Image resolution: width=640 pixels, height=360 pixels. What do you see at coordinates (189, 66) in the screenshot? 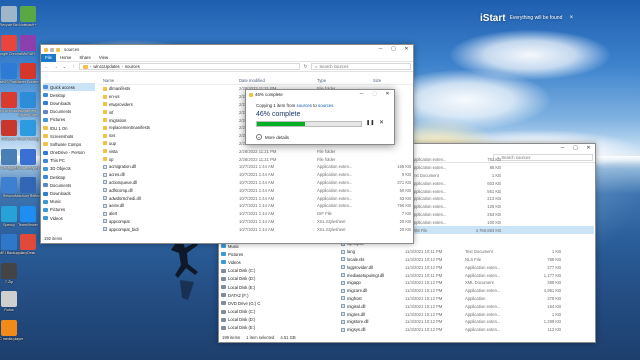
I see `address-bar: › win11Updates › sources` at bounding box center [189, 66].